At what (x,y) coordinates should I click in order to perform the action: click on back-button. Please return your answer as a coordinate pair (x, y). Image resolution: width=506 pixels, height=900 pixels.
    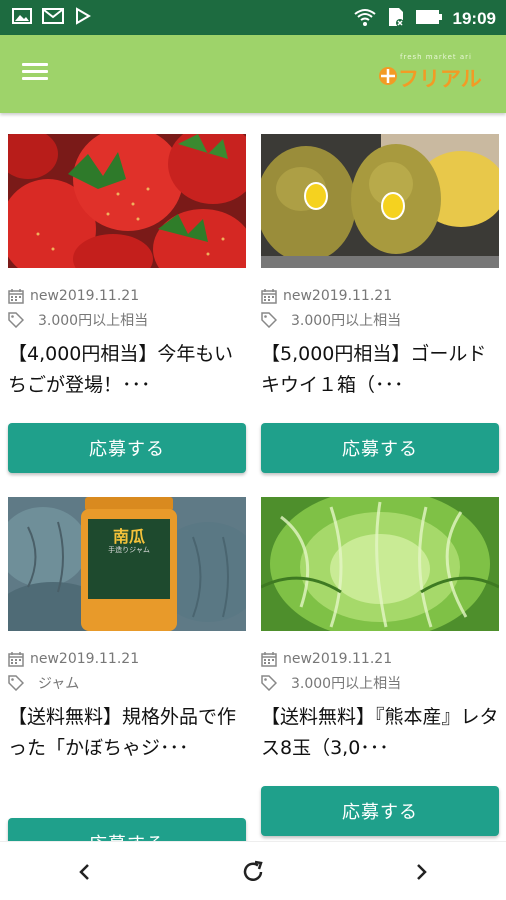
    Looking at the image, I should click on (84, 872).